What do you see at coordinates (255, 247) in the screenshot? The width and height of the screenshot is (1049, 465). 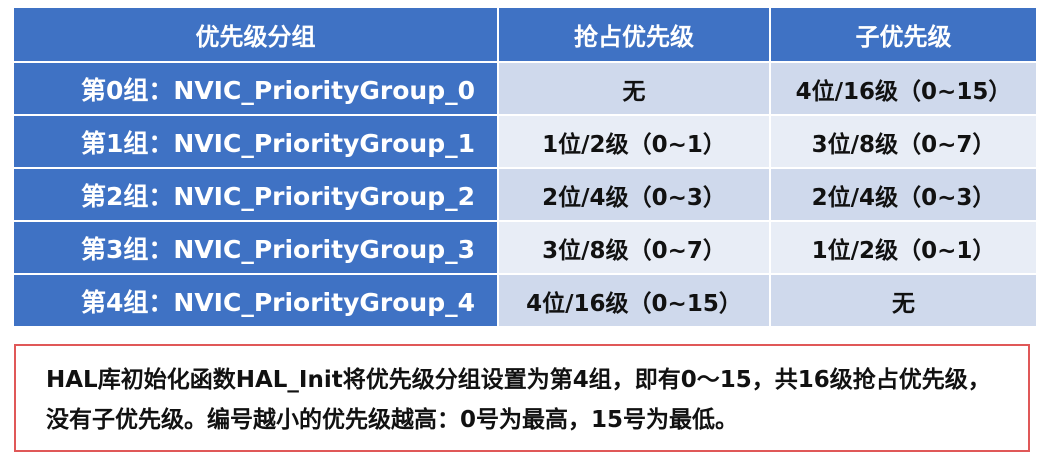 I see `group-cell: 第3组：NVIC_PriorityGroup_3` at bounding box center [255, 247].